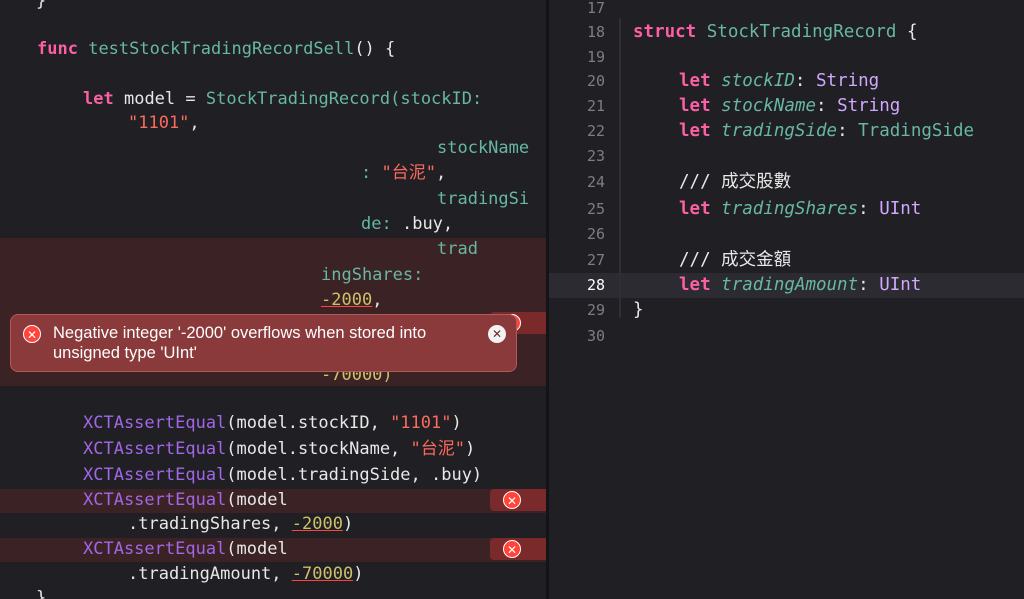 Image resolution: width=1024 pixels, height=599 pixels. I want to click on line-number: 23, so click(595, 156).